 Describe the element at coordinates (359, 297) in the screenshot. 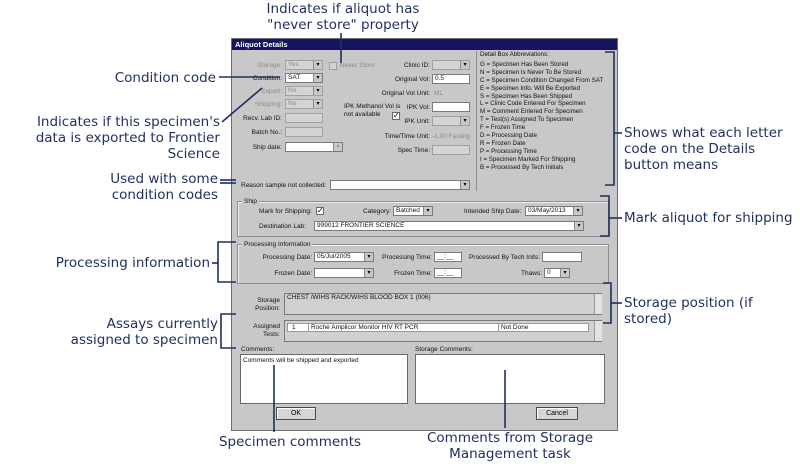

I see `storage-position-value: CHEST /WIHS RACK/WIHS BLOOD BOX 1 (006)` at that location.